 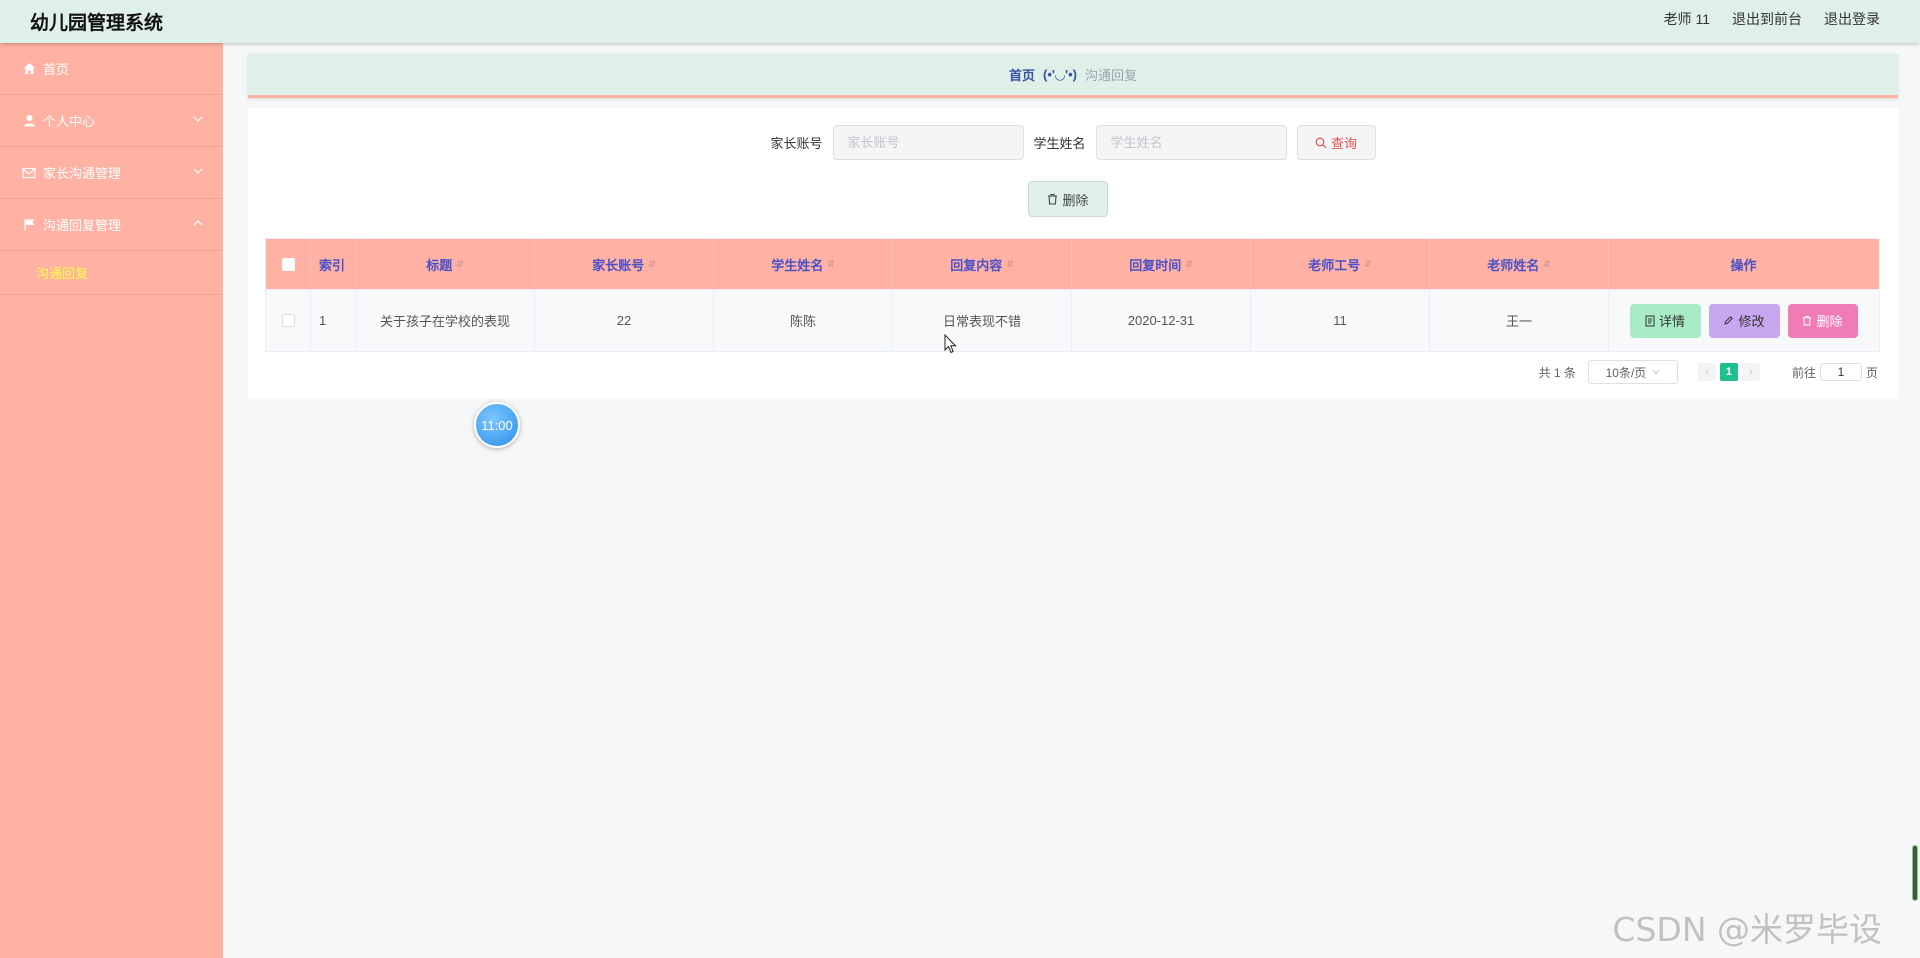 What do you see at coordinates (1728, 372) in the screenshot?
I see `page-number: 1` at bounding box center [1728, 372].